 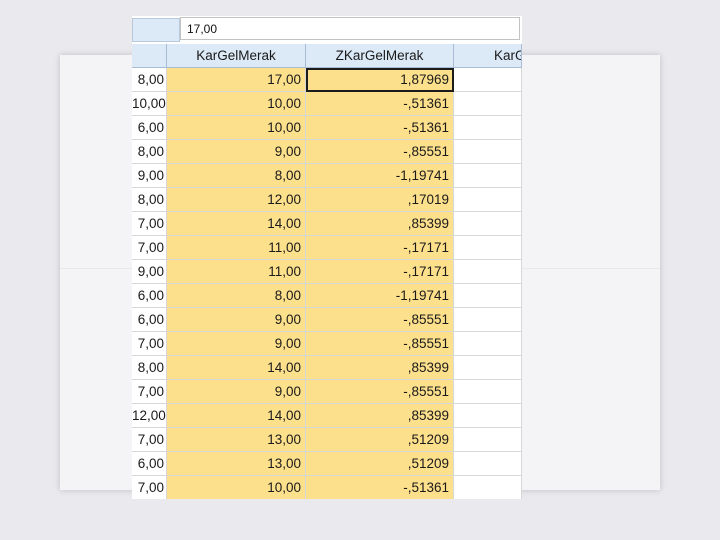 What do you see at coordinates (236, 80) in the screenshot?
I see `kargelmerak-cell: 17,00` at bounding box center [236, 80].